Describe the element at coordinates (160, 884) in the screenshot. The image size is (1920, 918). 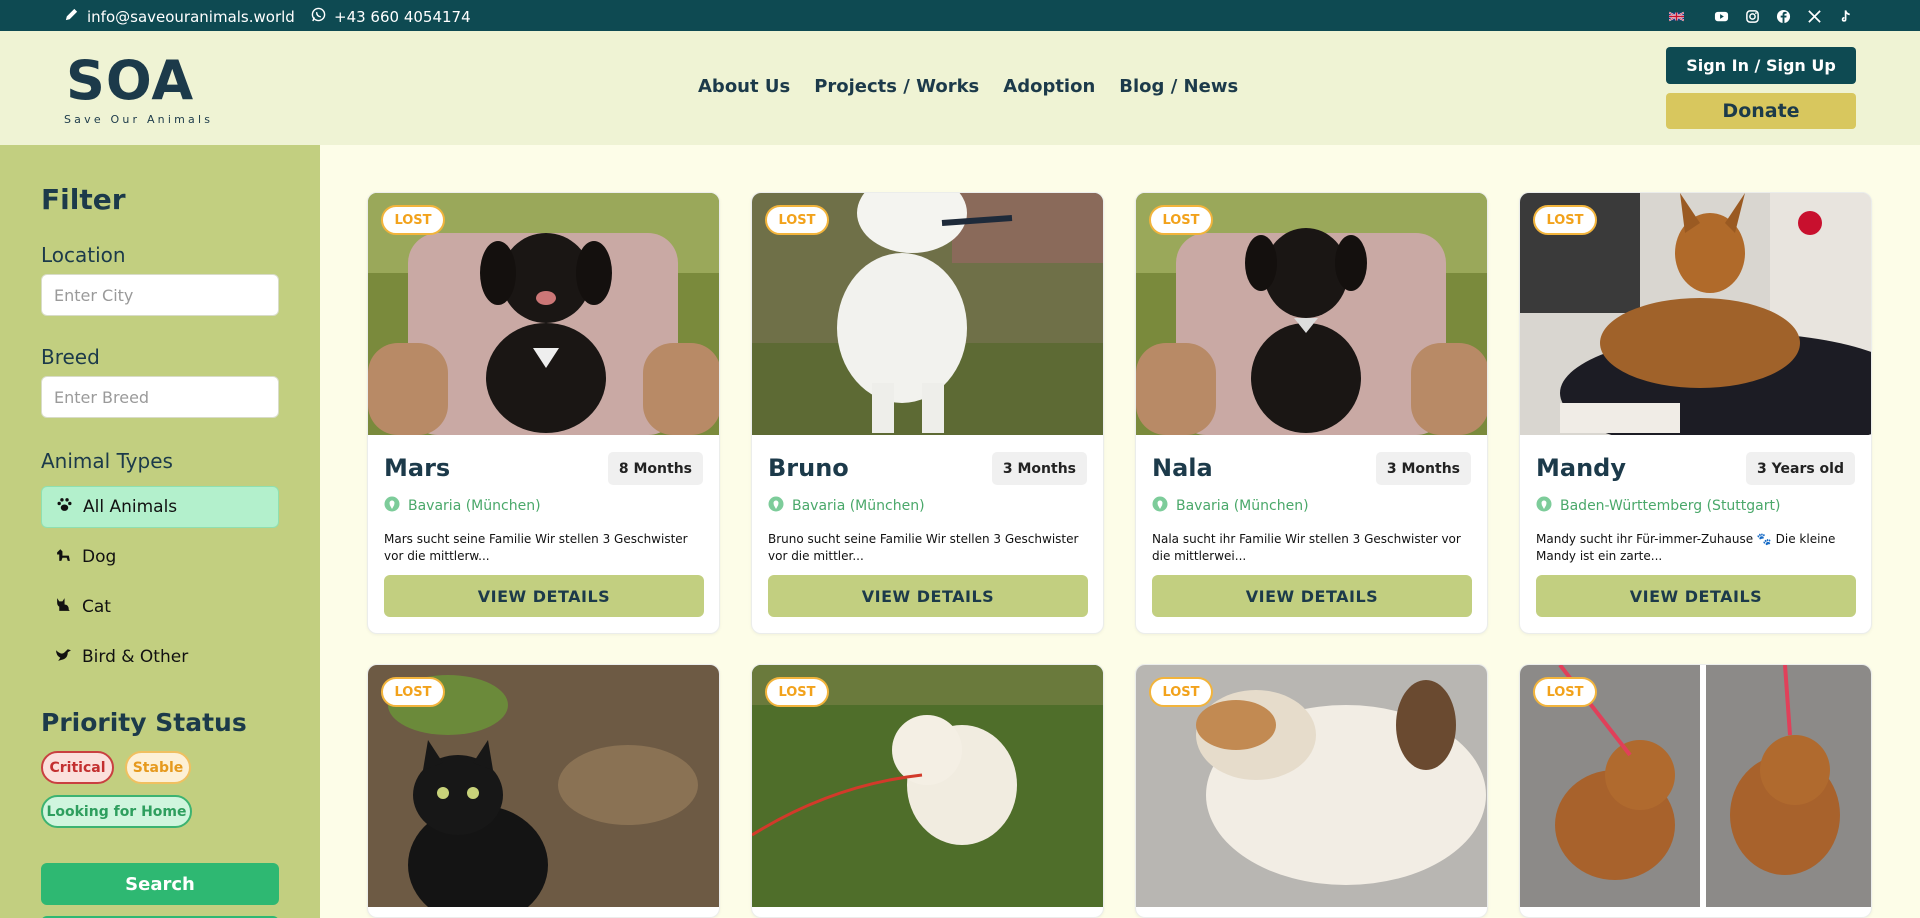
I see `search-button: Search` at that location.